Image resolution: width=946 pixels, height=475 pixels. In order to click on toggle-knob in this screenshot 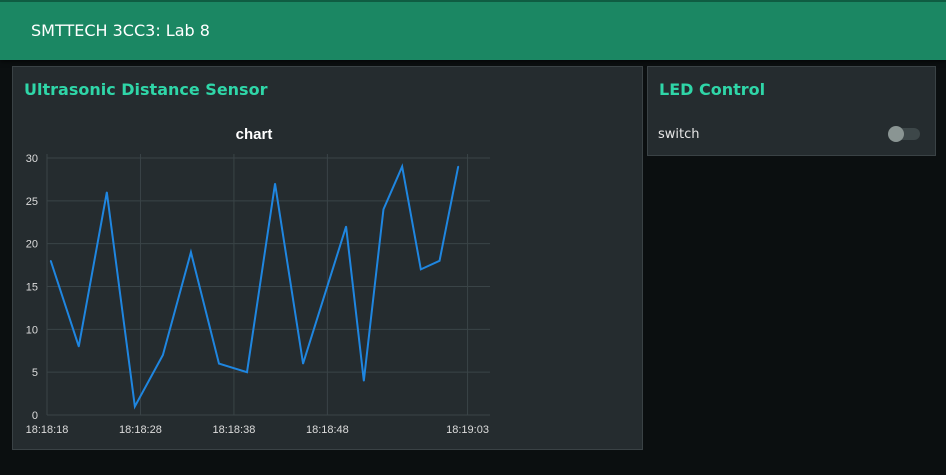, I will do `click(896, 134)`.